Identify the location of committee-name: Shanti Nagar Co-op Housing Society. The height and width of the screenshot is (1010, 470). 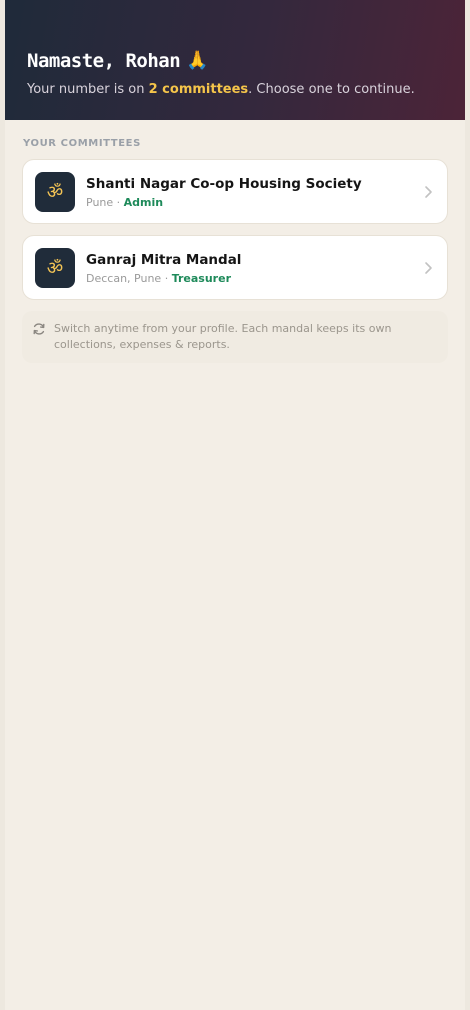
(224, 183).